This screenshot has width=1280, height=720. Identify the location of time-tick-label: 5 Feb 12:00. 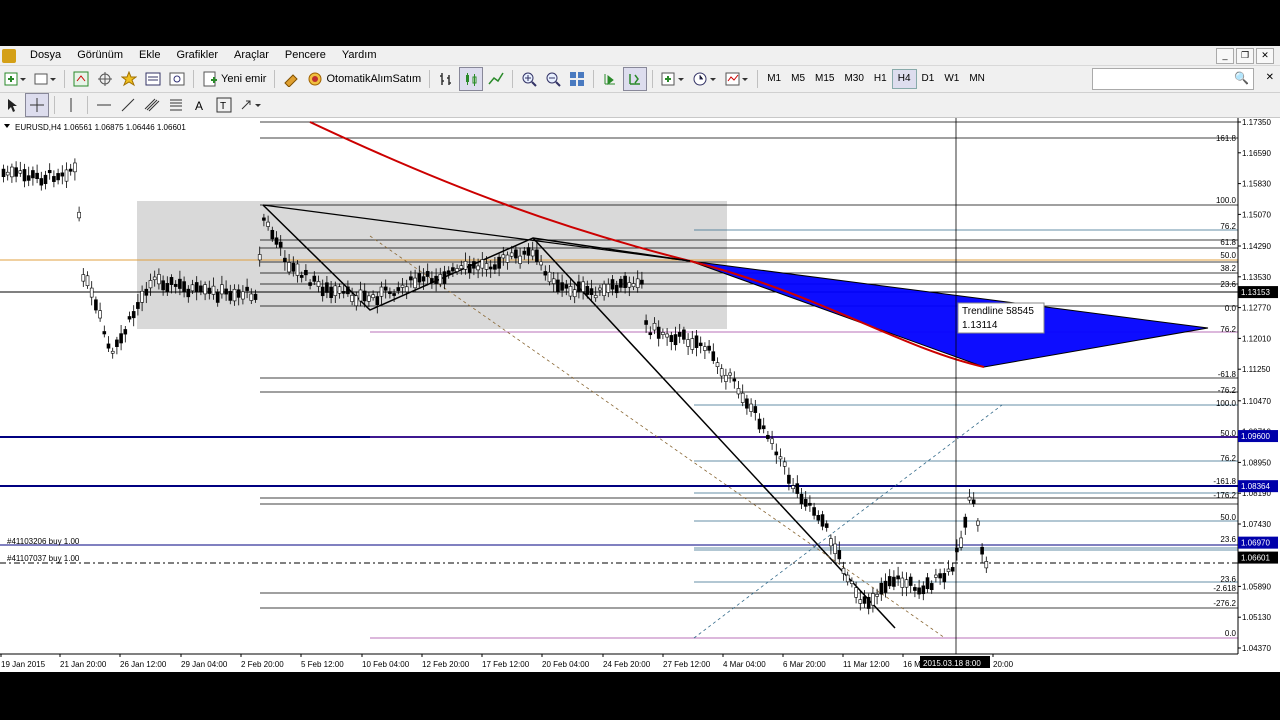
(322, 664).